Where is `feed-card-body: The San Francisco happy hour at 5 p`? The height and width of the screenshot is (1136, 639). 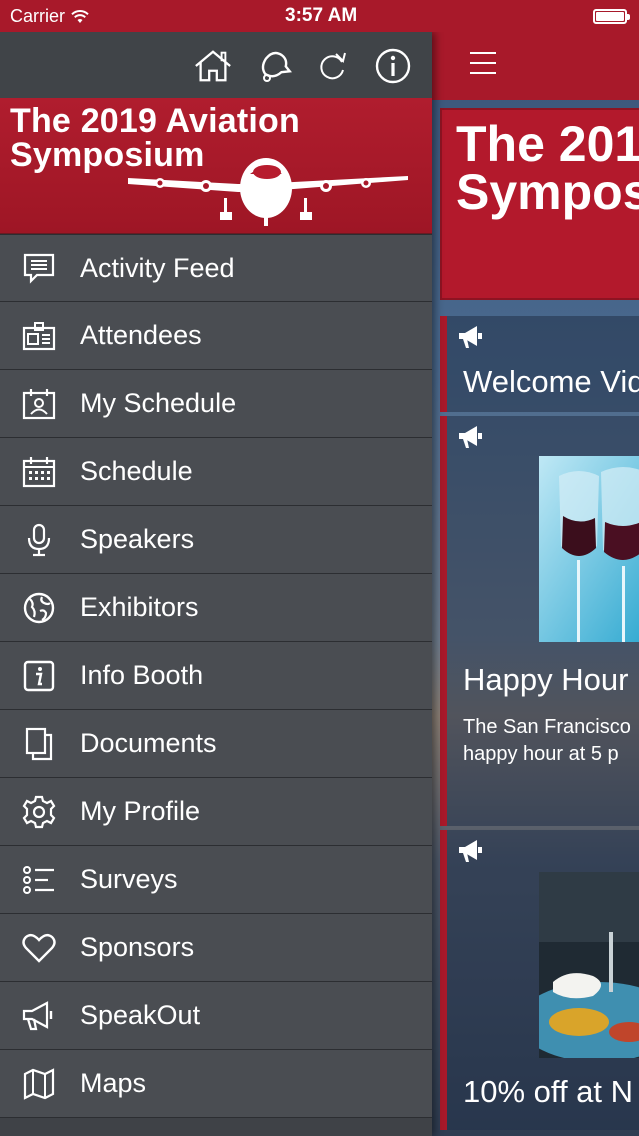 feed-card-body: The San Francisco happy hour at 5 p is located at coordinates (547, 741).